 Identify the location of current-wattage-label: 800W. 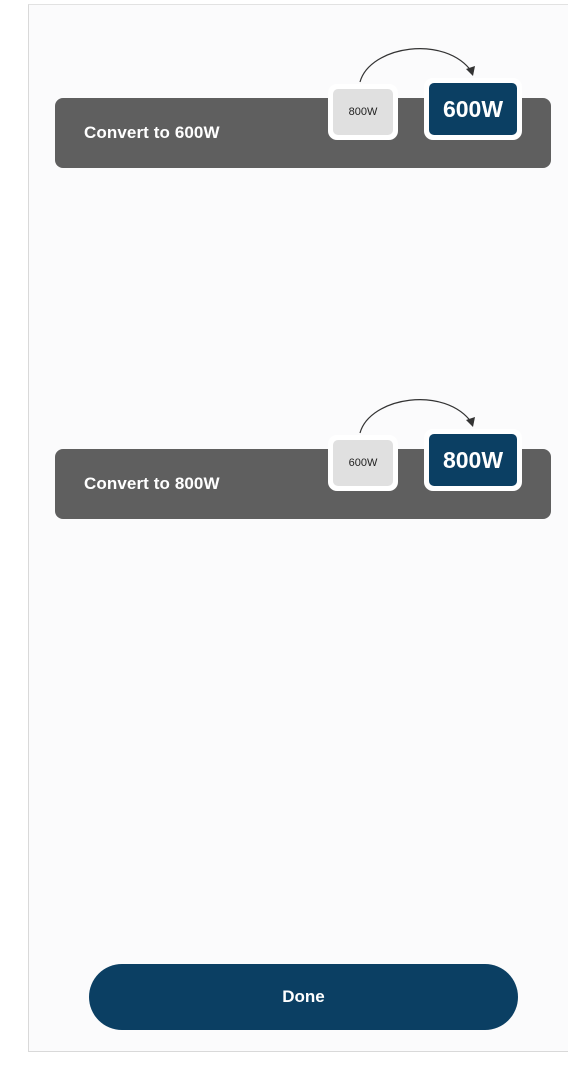
(363, 112).